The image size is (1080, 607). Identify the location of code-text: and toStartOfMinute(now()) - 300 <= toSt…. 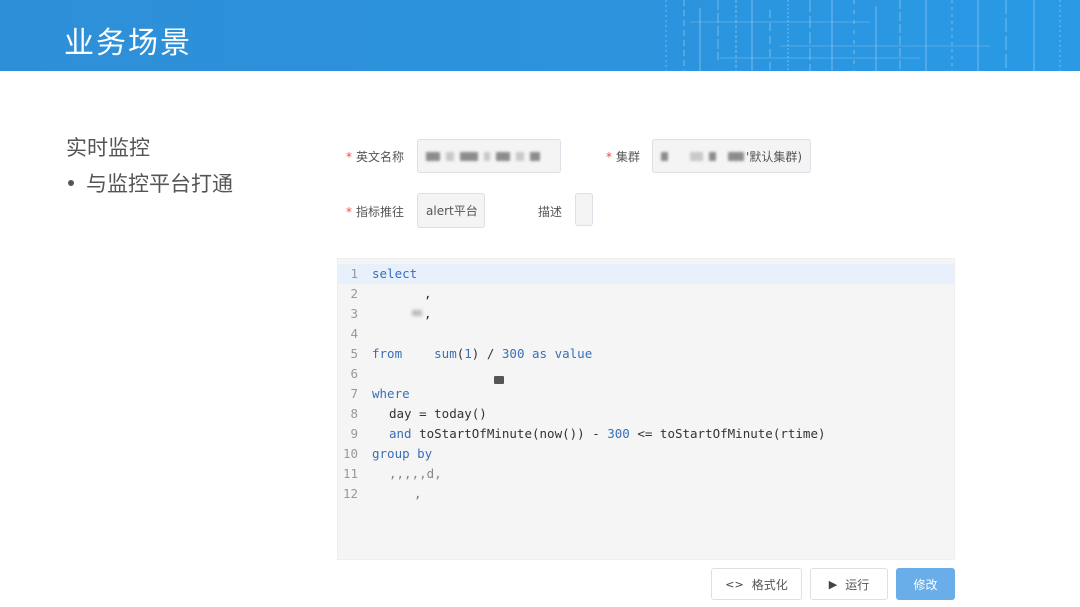
(607, 433).